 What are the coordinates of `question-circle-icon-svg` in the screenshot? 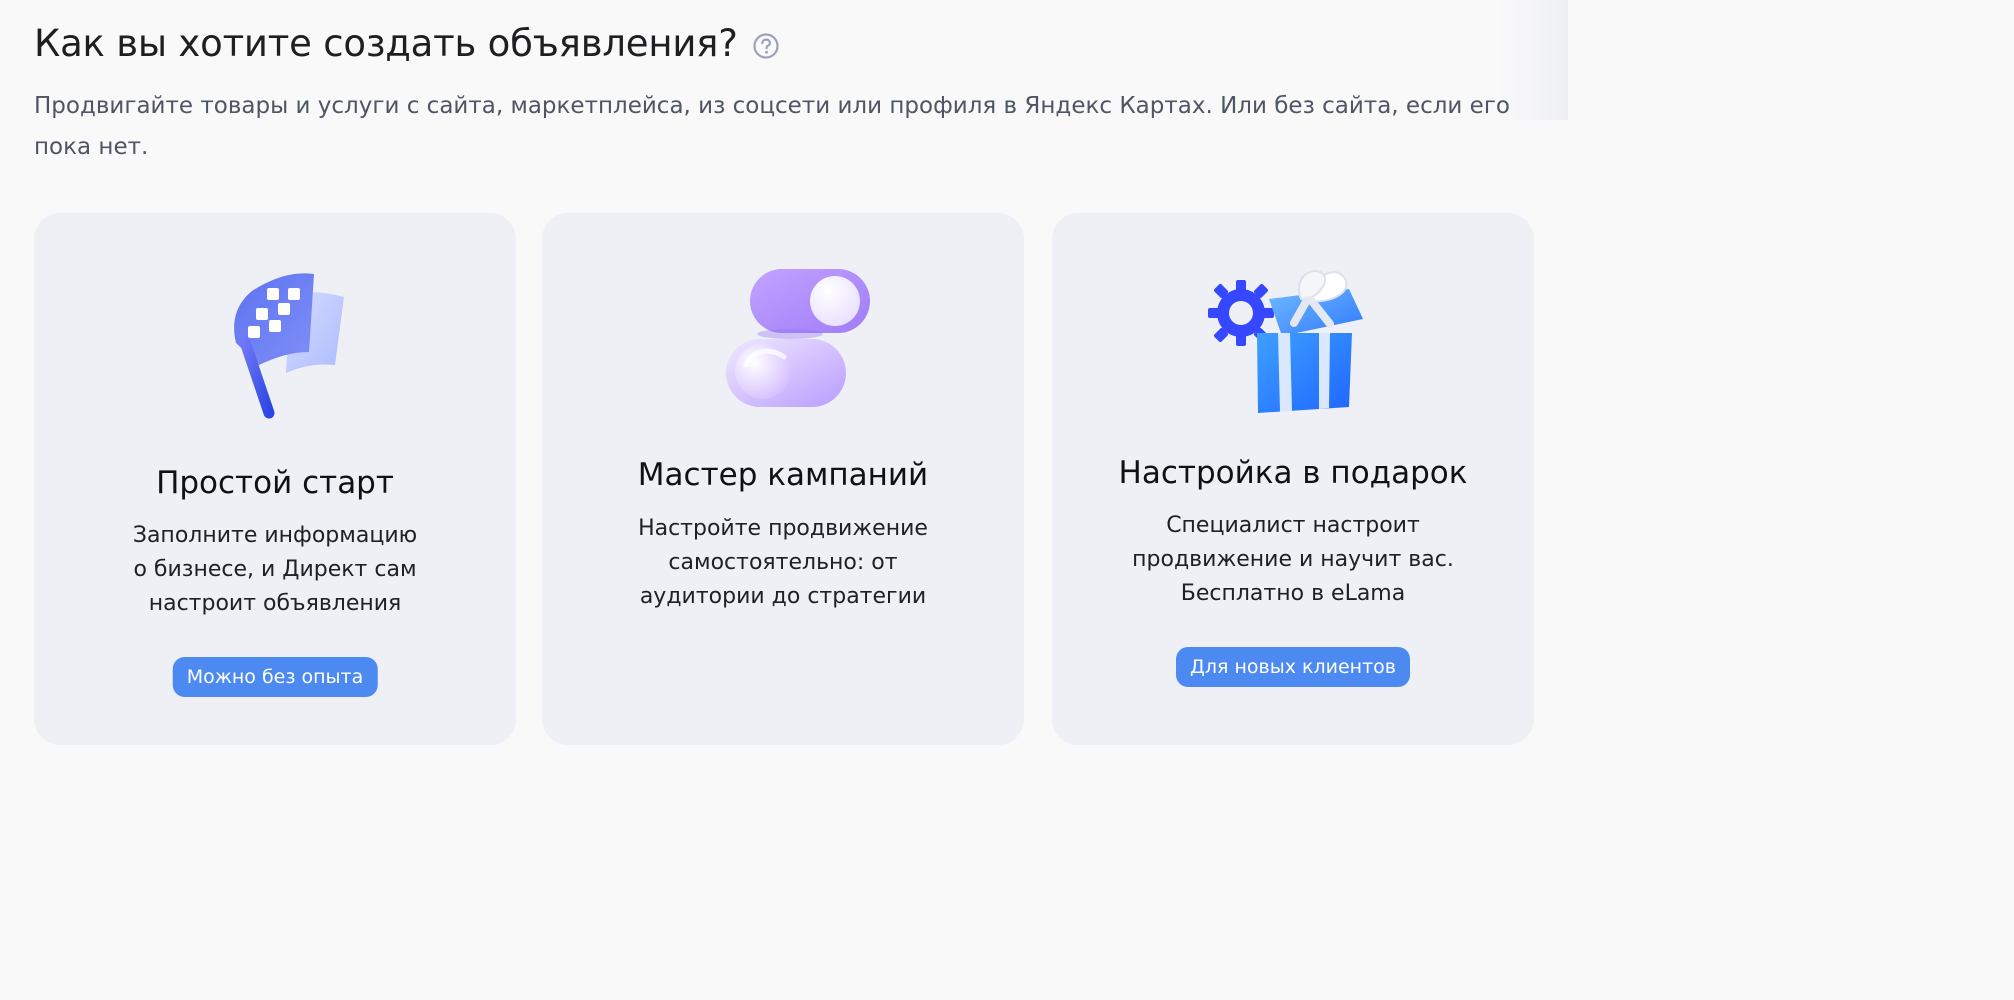 It's located at (766, 46).